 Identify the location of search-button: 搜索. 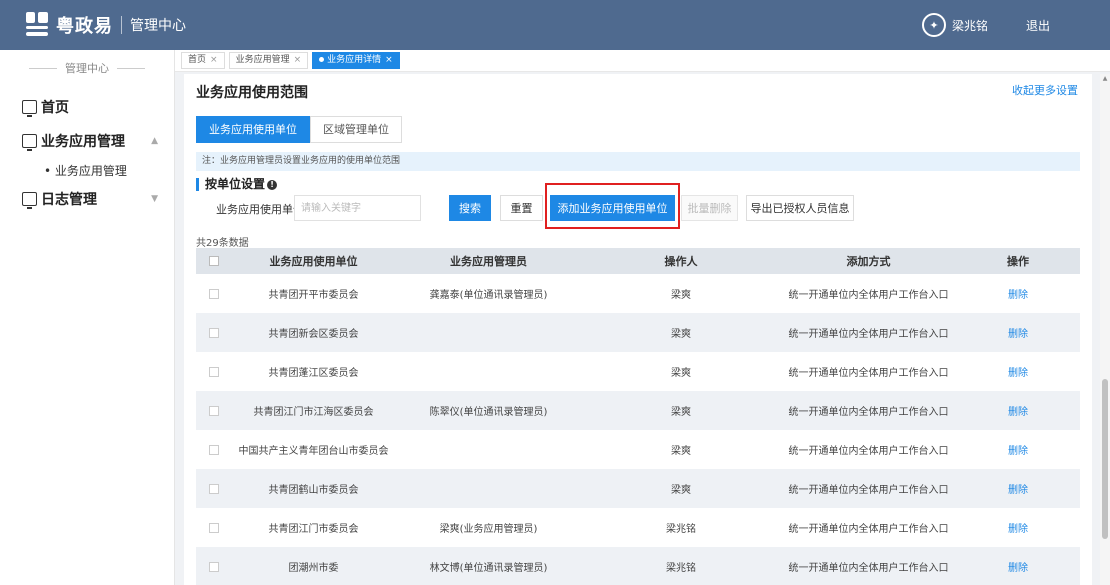
(470, 208).